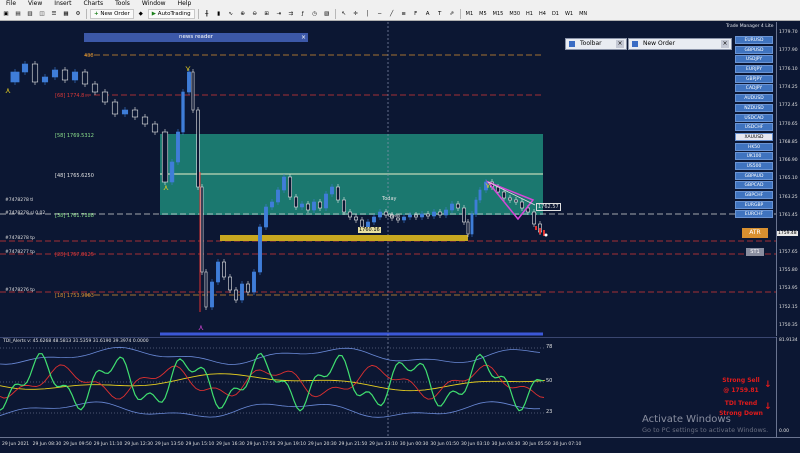 The image size is (800, 453). I want to click on zoom-out-icon: ⊖, so click(255, 14).